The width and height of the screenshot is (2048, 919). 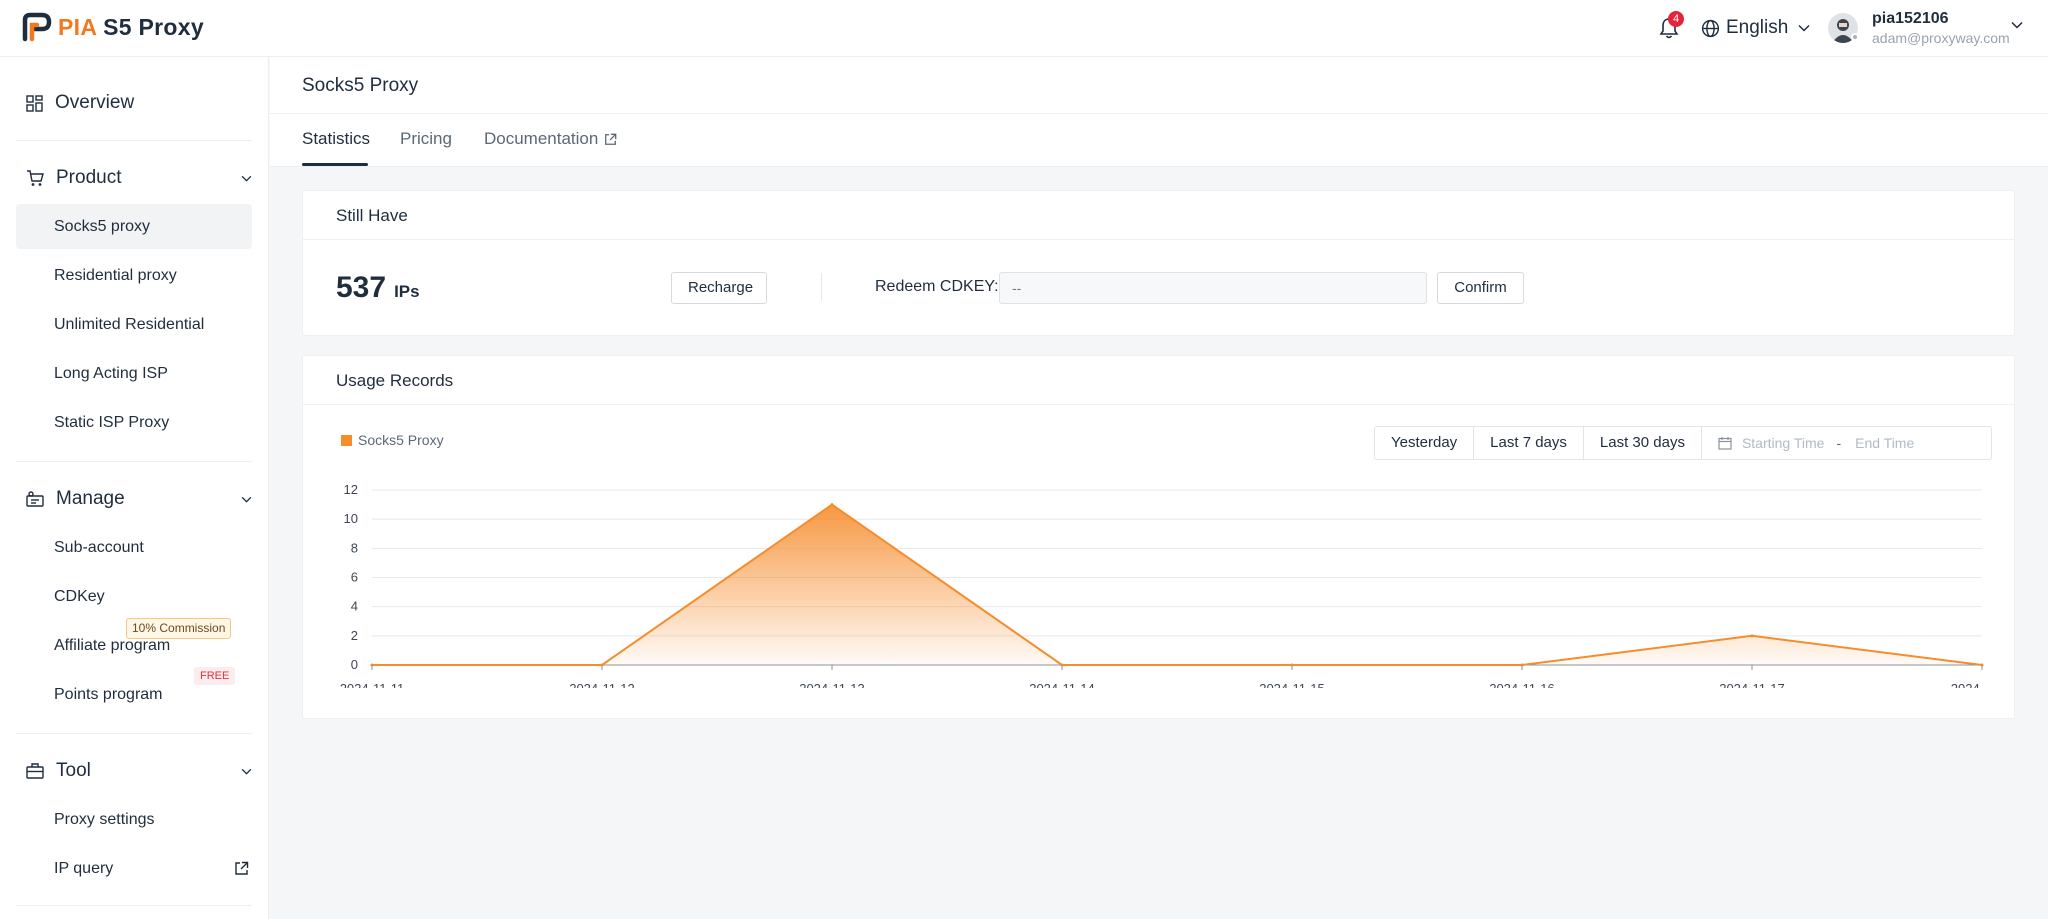 I want to click on sidebar-item-proxy-settings: Proxy settings, so click(x=134, y=819).